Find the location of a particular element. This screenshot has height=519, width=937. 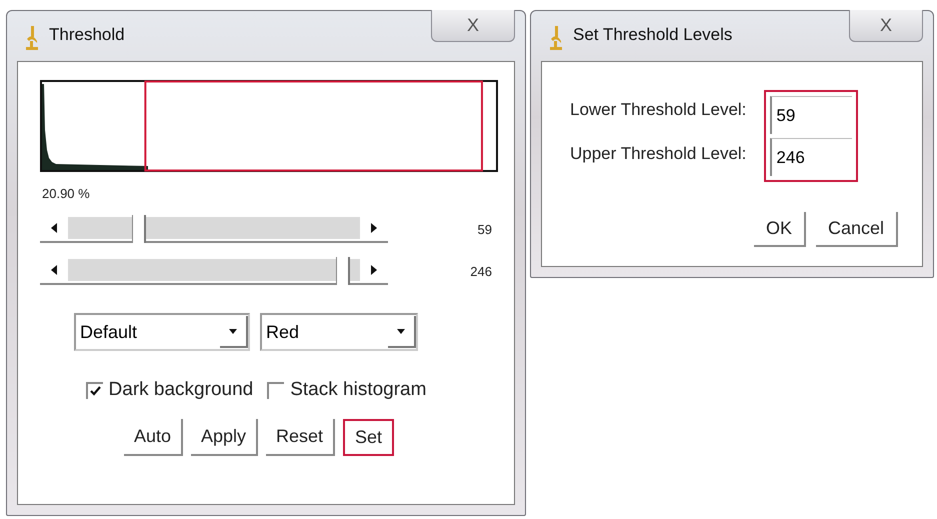

dialog-button: OK is located at coordinates (780, 229).